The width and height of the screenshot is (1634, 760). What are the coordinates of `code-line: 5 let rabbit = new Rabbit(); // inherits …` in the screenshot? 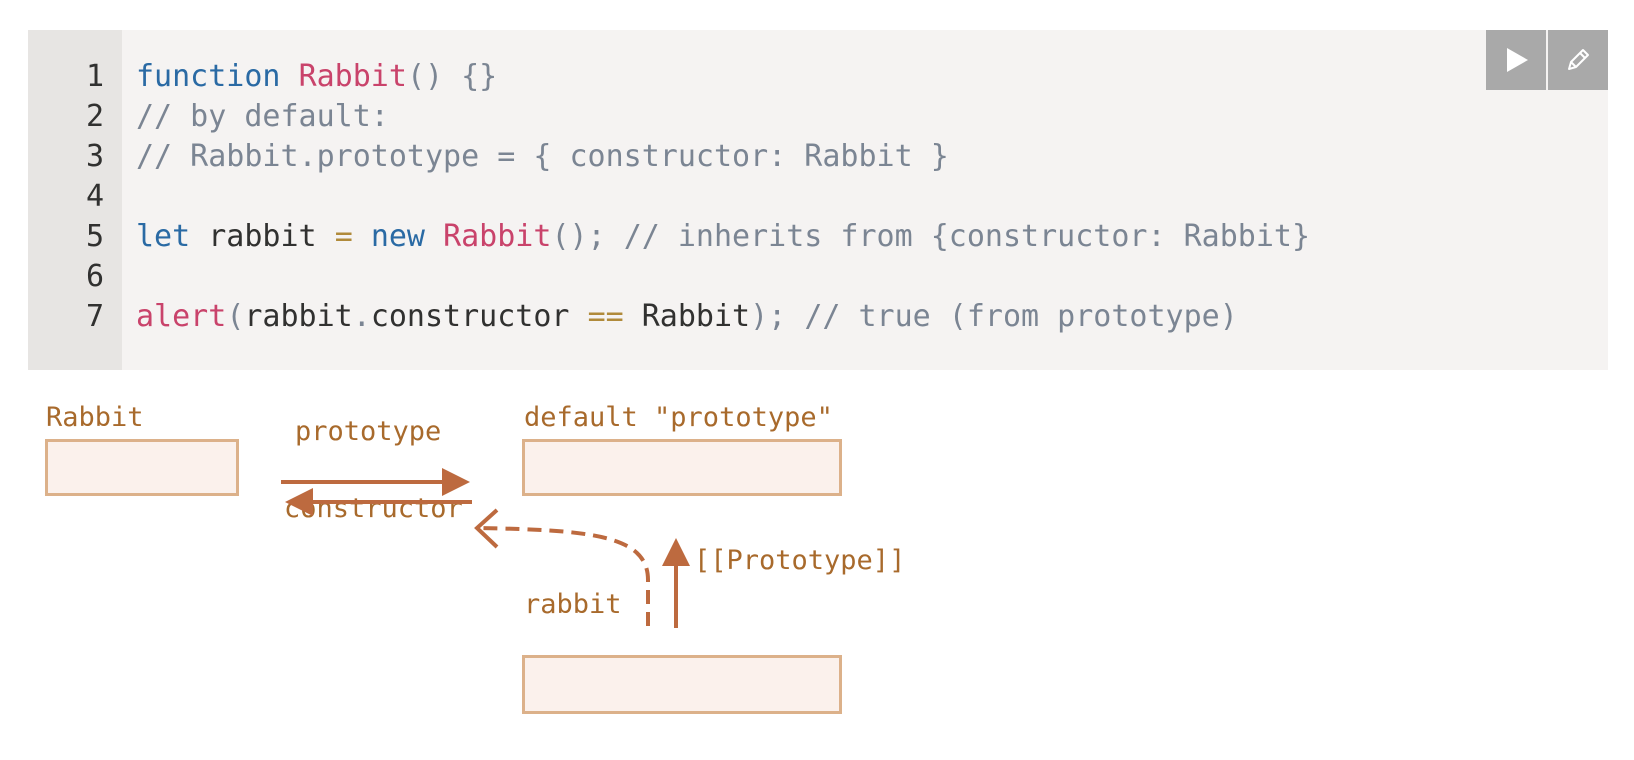 It's located at (778, 237).